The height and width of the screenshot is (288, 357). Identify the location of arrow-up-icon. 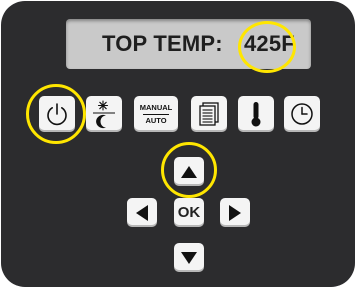
(189, 171).